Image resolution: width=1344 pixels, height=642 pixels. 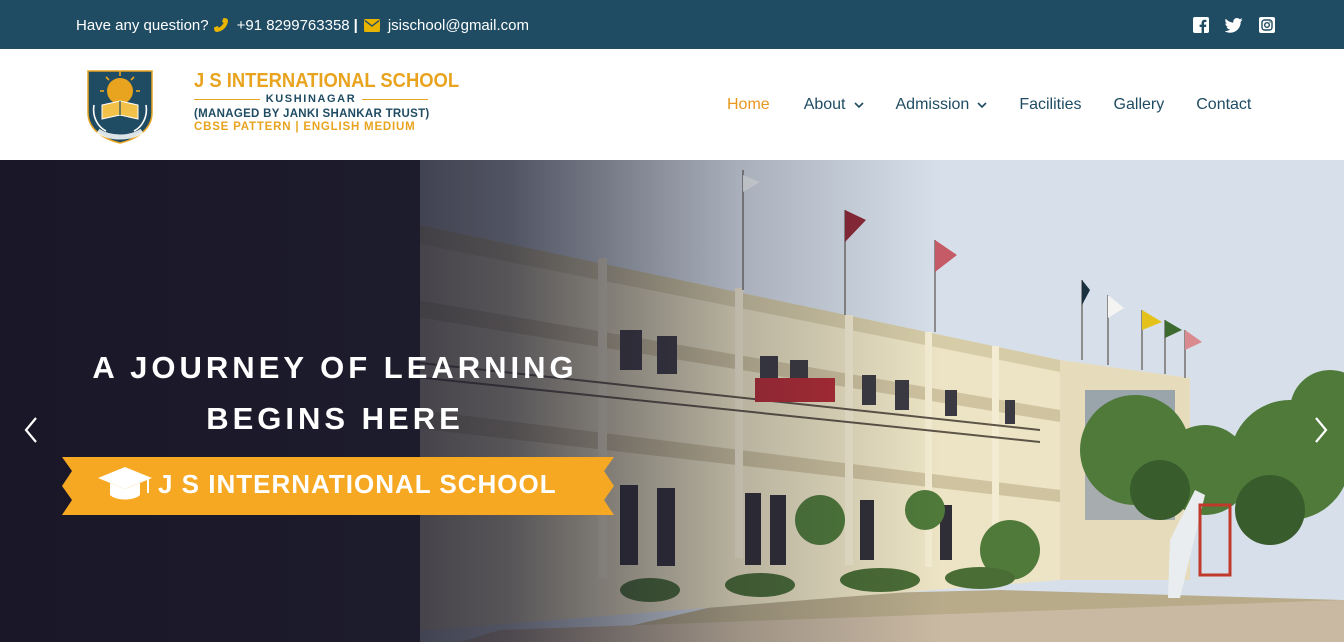 I want to click on school-pattern: CBSE PATTERN | ENGLISH MEDIUM, so click(x=305, y=127).